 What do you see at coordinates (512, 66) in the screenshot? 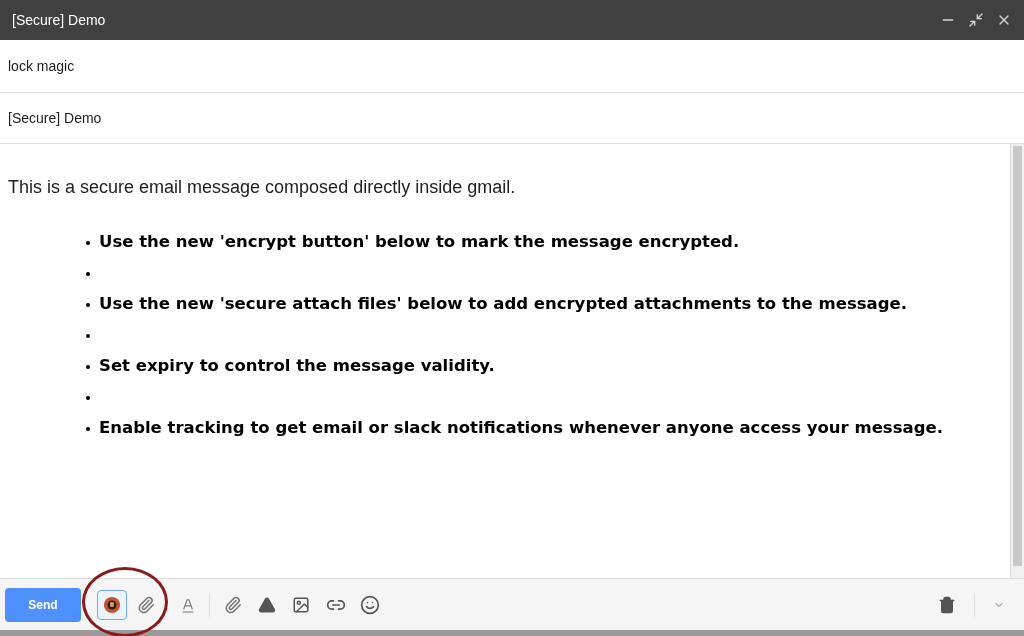
I see `to-field: lock magic` at bounding box center [512, 66].